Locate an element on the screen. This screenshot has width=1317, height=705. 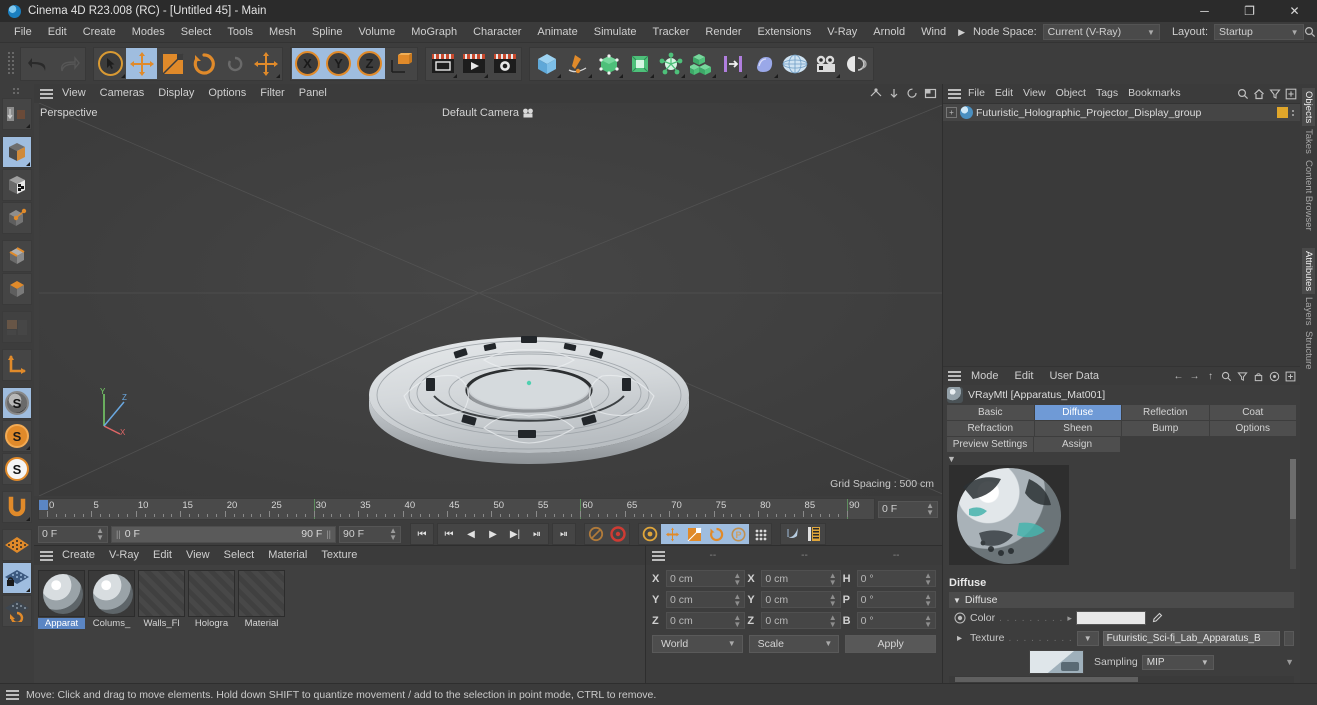
attributes-menu-edit: Edit is located at coordinates (1024, 376).